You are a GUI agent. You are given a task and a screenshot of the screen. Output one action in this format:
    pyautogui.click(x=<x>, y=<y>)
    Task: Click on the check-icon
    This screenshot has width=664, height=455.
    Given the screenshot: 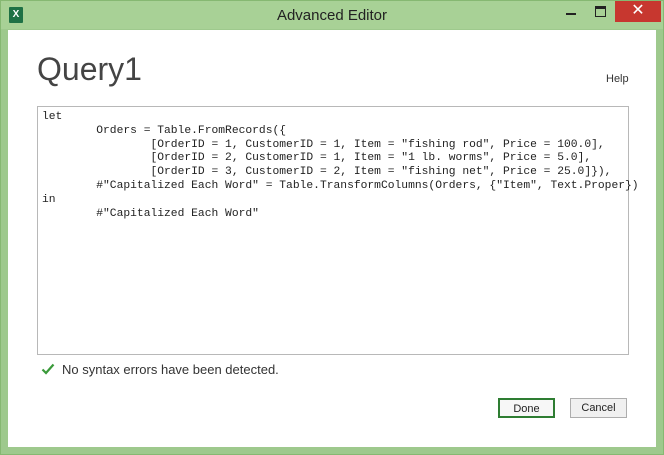 What is the action you would take?
    pyautogui.click(x=48, y=369)
    